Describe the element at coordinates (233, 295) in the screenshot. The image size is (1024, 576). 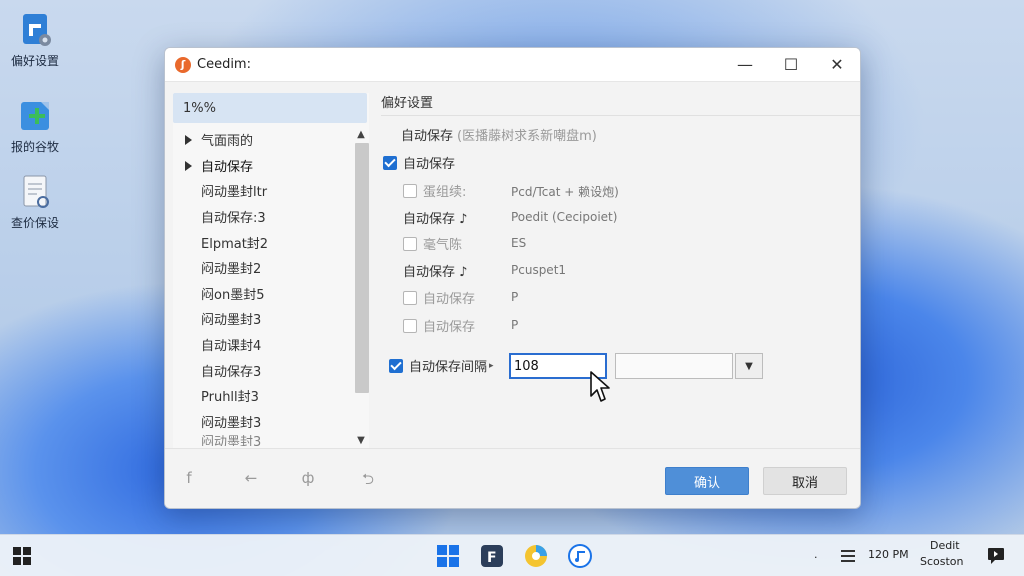
I see `sidebar-item-label: 闷on墨封5` at that location.